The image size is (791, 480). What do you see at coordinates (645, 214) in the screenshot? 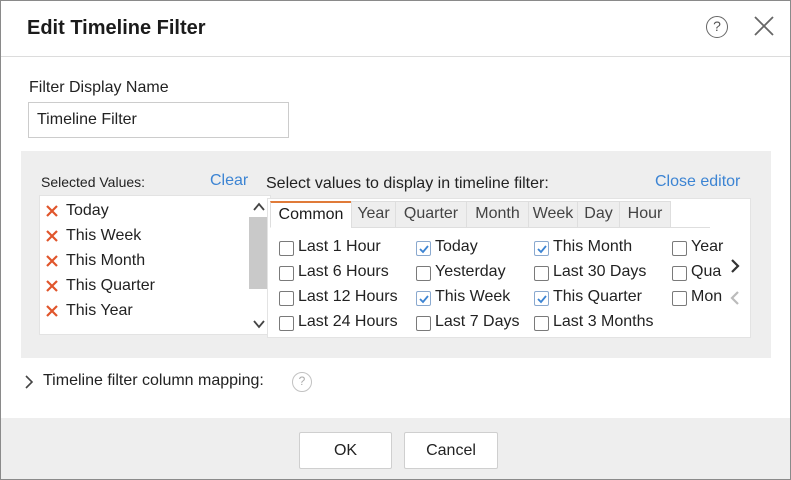
I see `tab-hour: Hour` at bounding box center [645, 214].